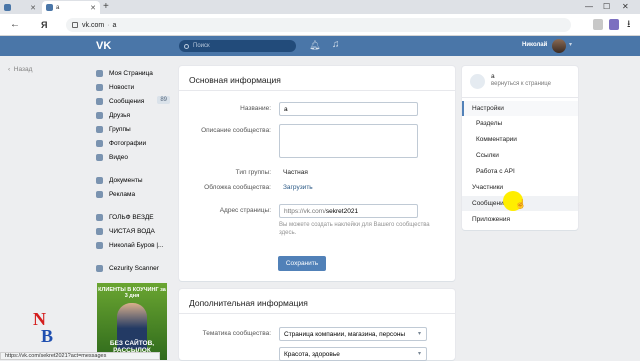 The image size is (640, 361). What do you see at coordinates (255, 108) in the screenshot?
I see `name-label: Название:` at bounding box center [255, 108].